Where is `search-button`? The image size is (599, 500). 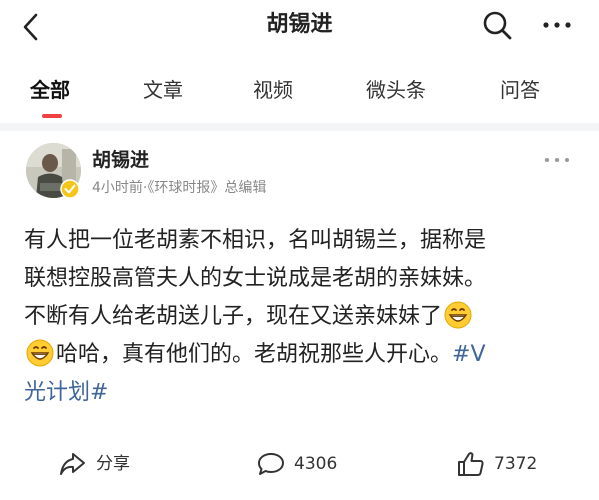
search-button is located at coordinates (497, 25).